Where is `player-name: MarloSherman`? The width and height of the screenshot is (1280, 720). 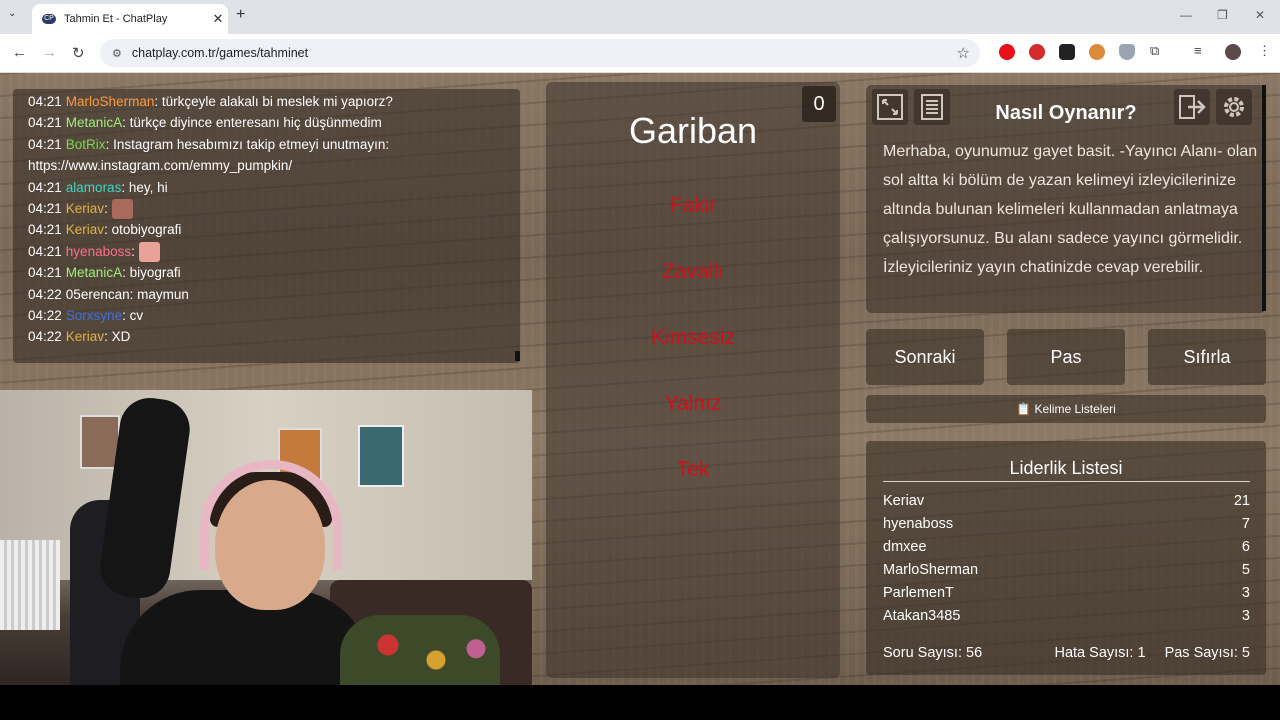 player-name: MarloSherman is located at coordinates (931, 570).